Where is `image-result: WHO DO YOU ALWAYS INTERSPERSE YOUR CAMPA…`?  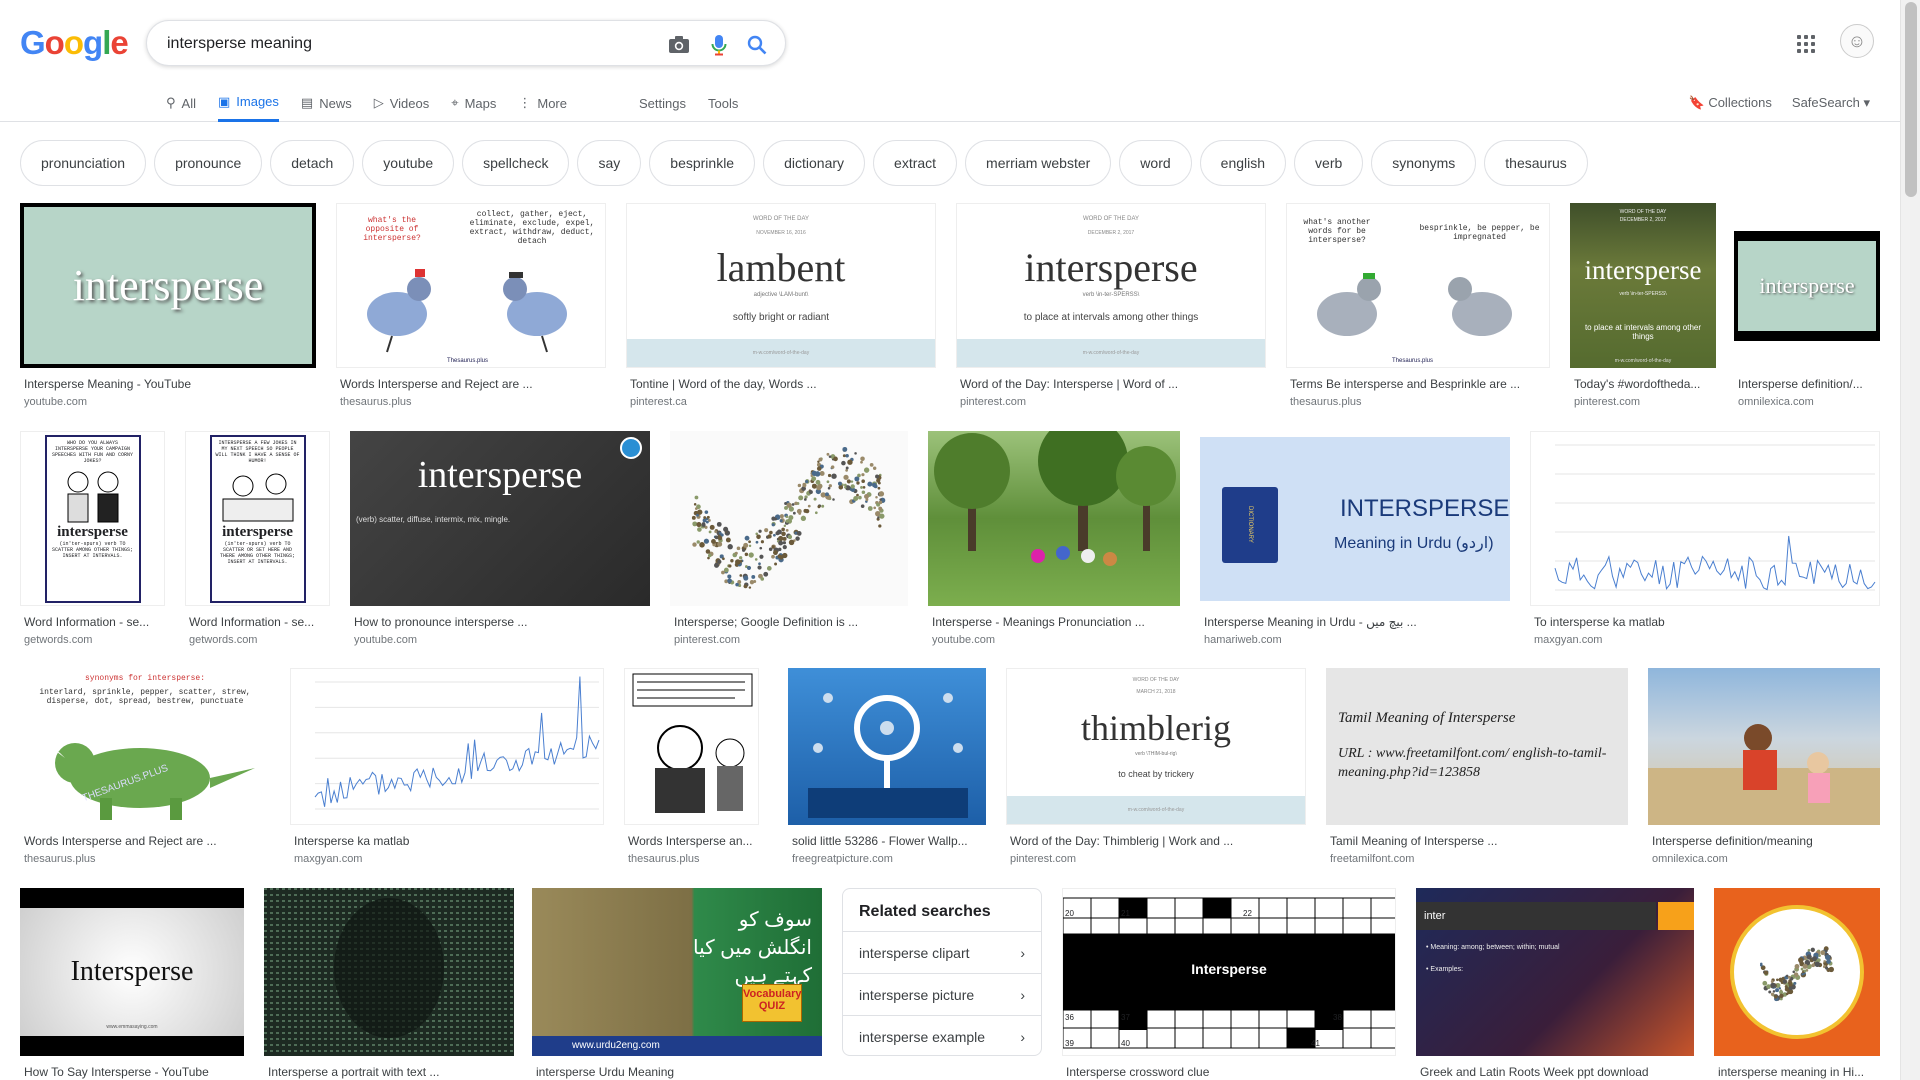
image-result: WHO DO YOU ALWAYS INTERSPERSE YOUR CAMPA… is located at coordinates (92, 538).